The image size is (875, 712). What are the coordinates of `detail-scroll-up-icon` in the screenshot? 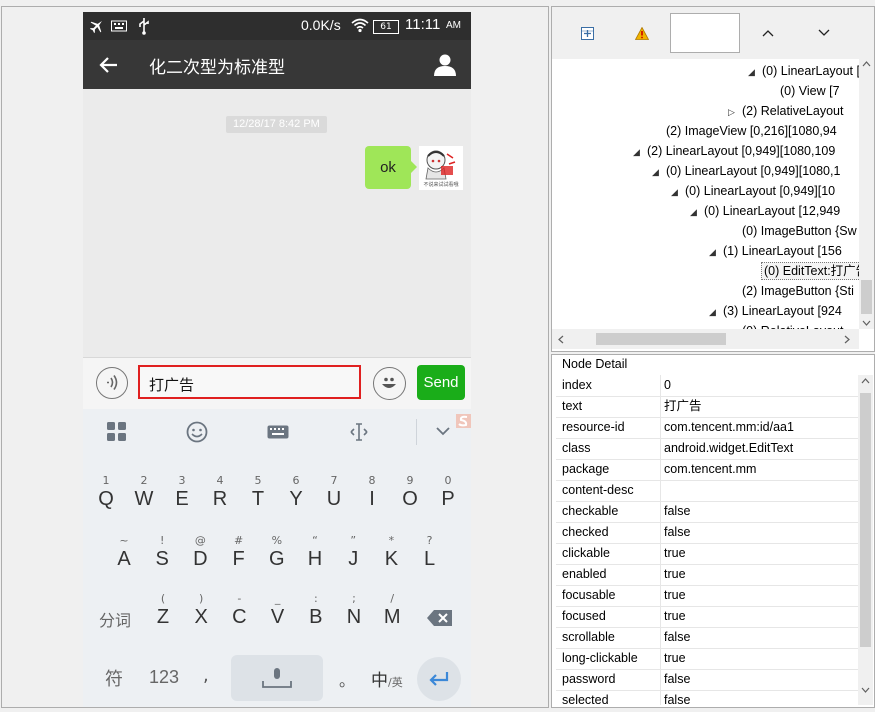 It's located at (865, 381).